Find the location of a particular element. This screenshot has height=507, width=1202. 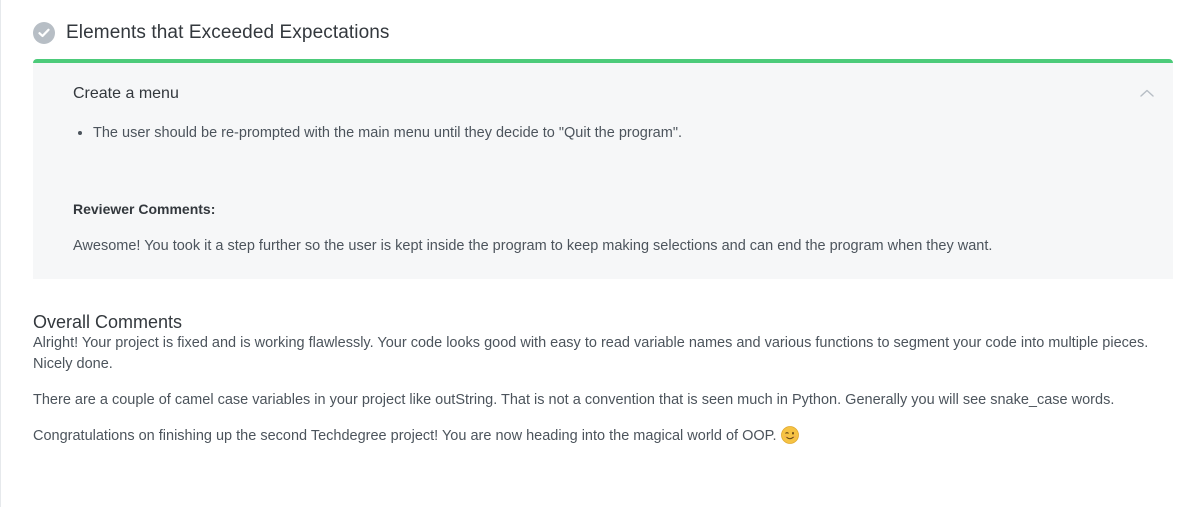

overall-comments-title: Overall Comments is located at coordinates (108, 322).